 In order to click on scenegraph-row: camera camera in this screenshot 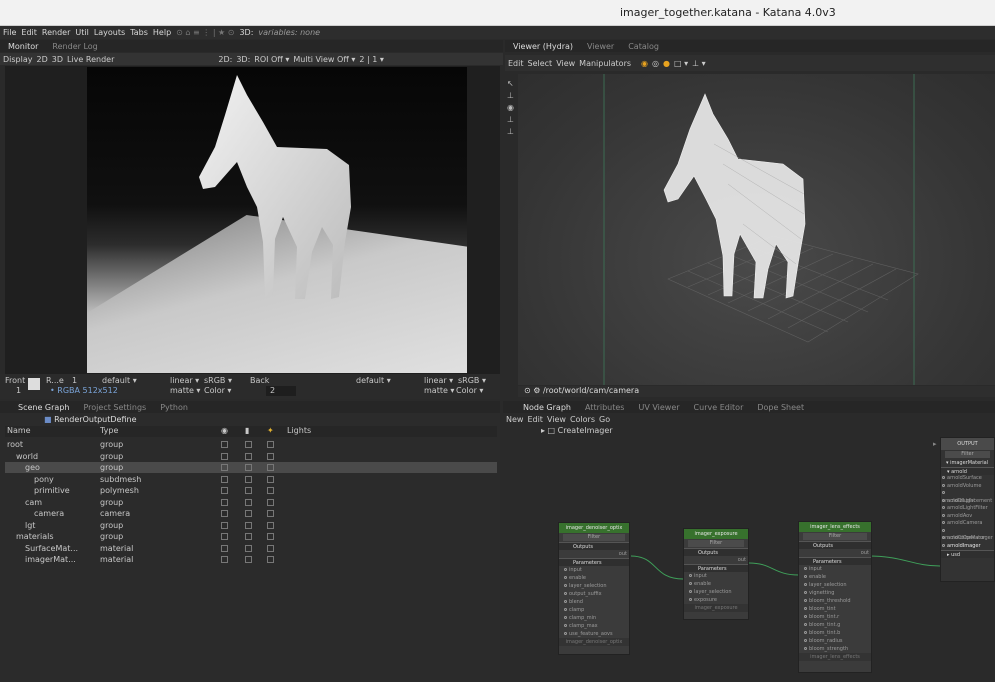, I will do `click(251, 513)`.